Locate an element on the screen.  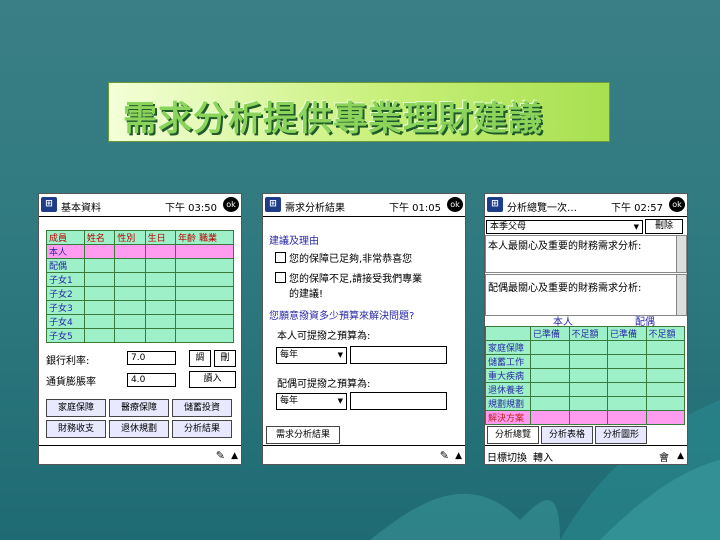
import-menu: 轉入 is located at coordinates (543, 456).